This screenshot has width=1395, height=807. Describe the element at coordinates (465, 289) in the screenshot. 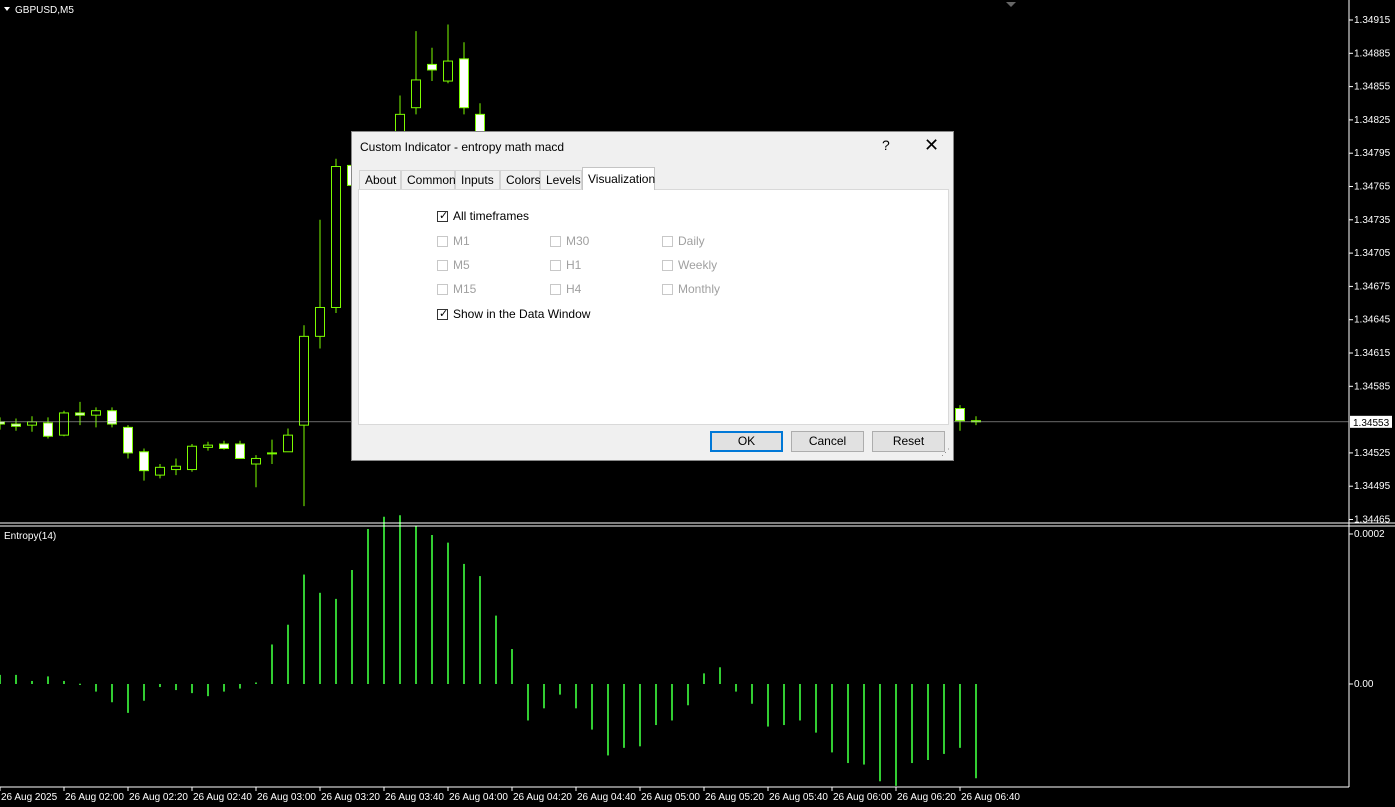

I see `checkbox-label: M15` at that location.